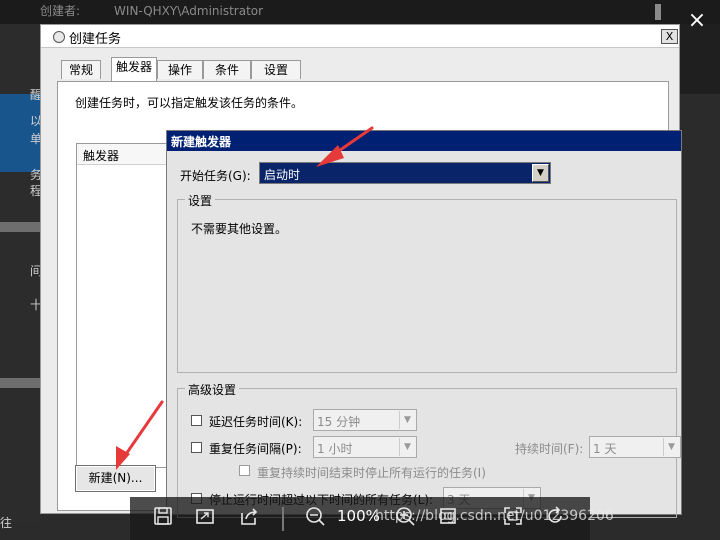  I want to click on share-icon, so click(249, 518).